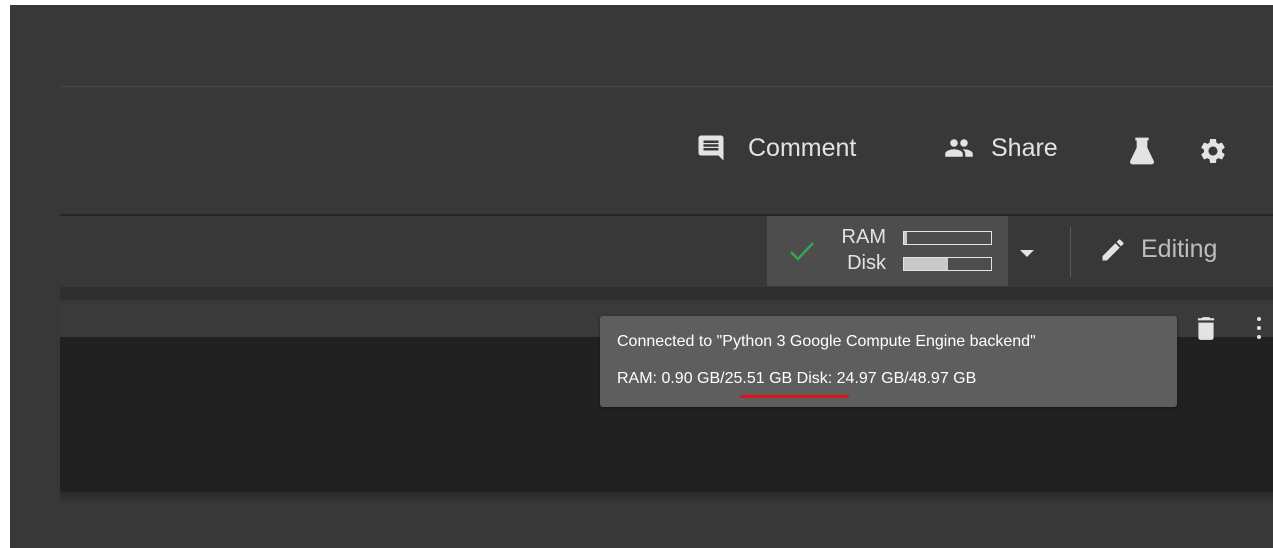  Describe the element at coordinates (863, 237) in the screenshot. I see `ram-label: RAM` at that location.